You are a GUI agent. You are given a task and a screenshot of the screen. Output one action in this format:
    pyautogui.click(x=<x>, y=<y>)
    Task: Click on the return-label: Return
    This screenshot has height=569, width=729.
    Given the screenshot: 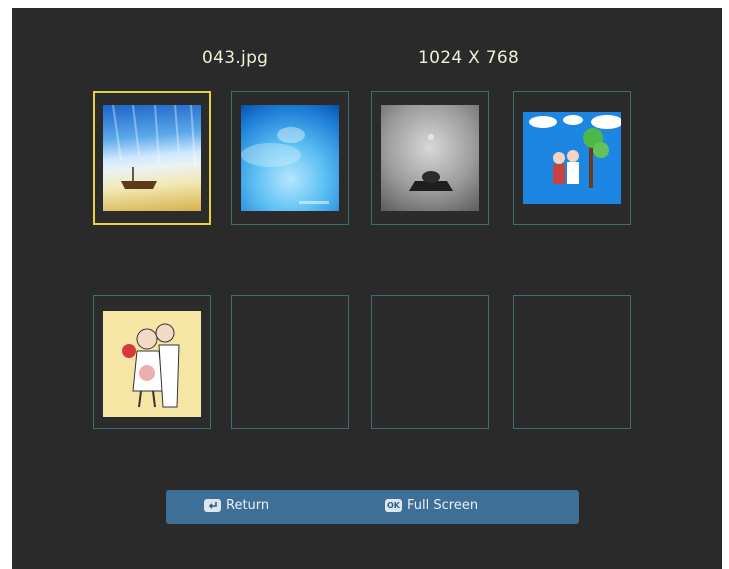 What is the action you would take?
    pyautogui.click(x=248, y=505)
    